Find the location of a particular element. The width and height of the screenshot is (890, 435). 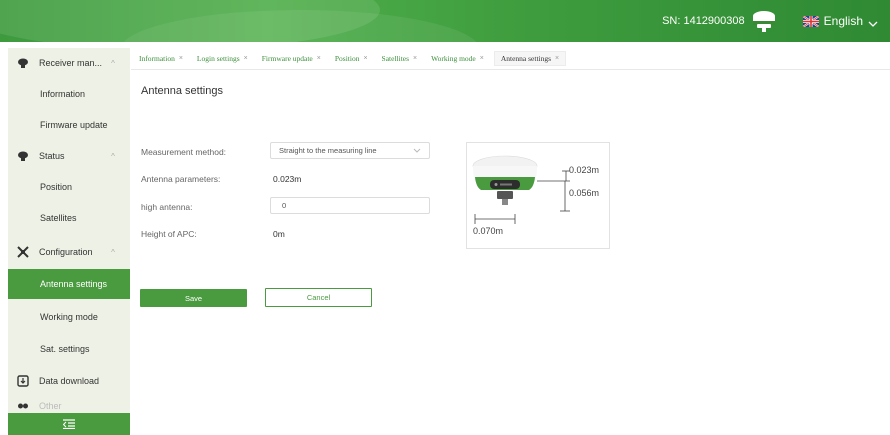

header-right: SN: 1412900308 English is located at coordinates (770, 21).